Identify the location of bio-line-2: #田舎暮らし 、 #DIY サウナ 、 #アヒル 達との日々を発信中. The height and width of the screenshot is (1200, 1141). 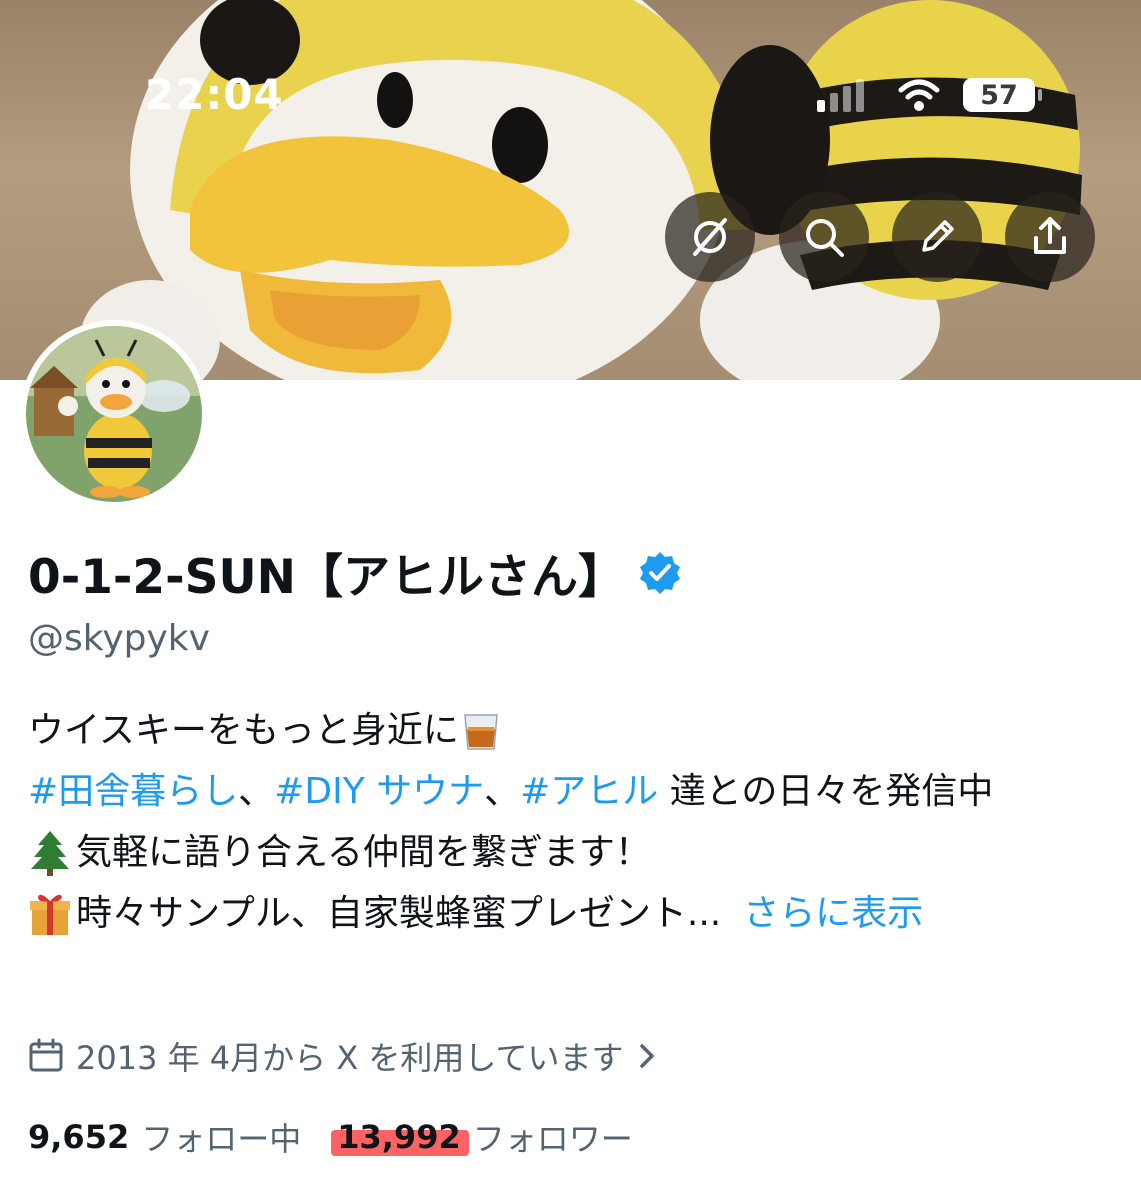
(573, 791).